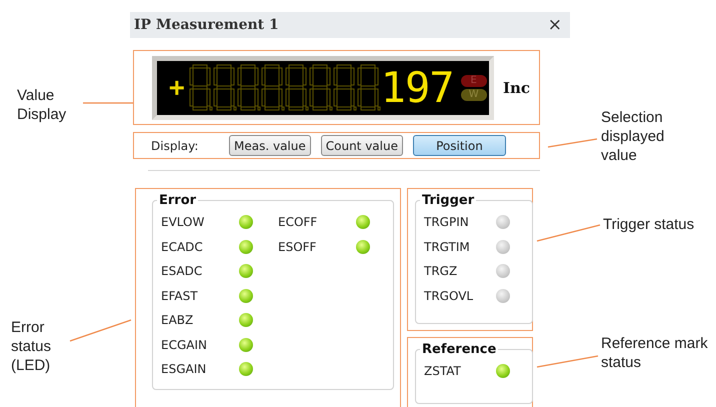  I want to click on callout-text: Error status (LED), so click(31, 346).